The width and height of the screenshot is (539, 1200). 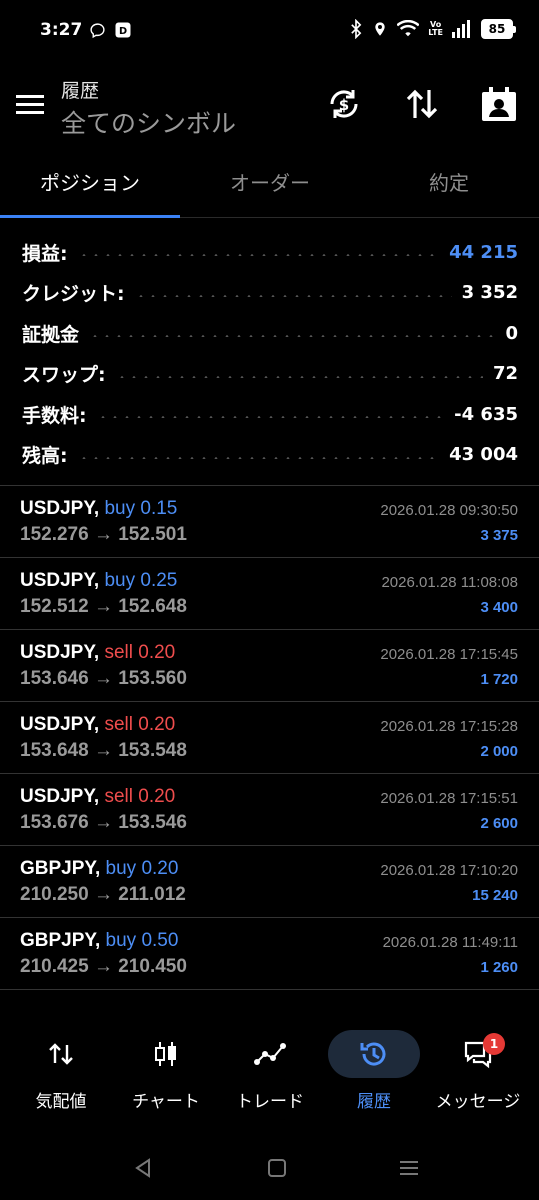 What do you see at coordinates (141, 580) in the screenshot?
I see `trade-side: buy 0.25` at bounding box center [141, 580].